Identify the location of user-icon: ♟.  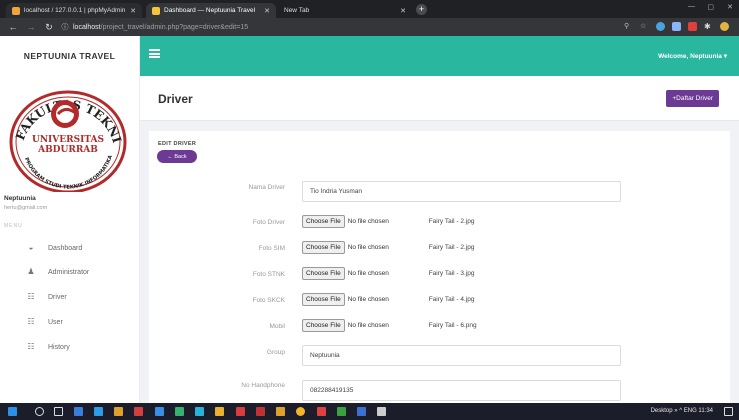
(31, 271).